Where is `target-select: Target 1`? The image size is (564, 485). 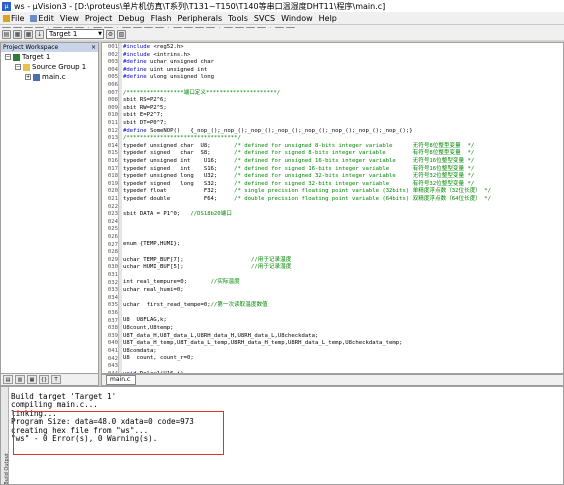
target-select: Target 1 is located at coordinates (75, 34).